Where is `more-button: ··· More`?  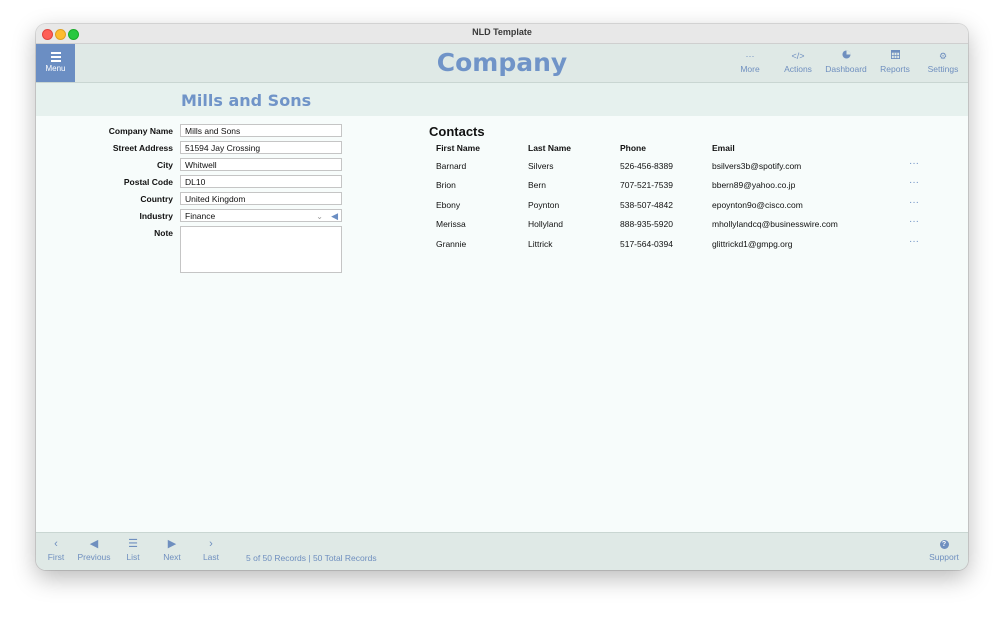
more-button: ··· More is located at coordinates (750, 62).